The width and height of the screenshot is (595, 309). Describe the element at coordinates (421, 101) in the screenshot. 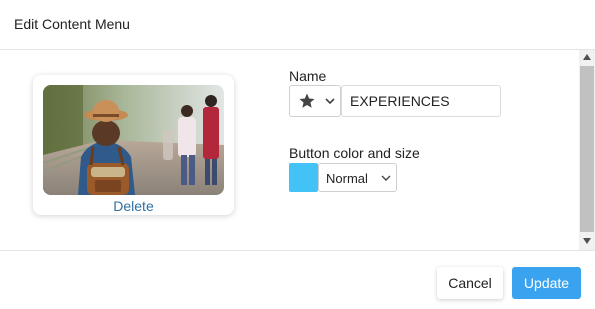

I see `name-input` at that location.